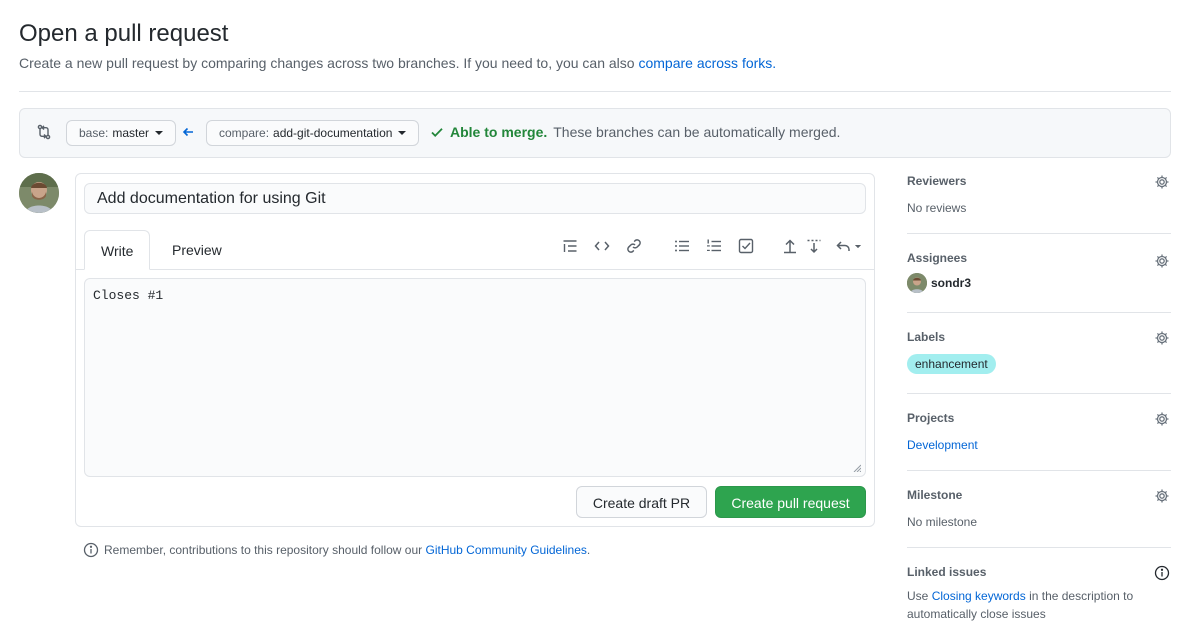 This screenshot has width=1195, height=636. I want to click on closing-keywords-link: Closing keywords, so click(979, 596).